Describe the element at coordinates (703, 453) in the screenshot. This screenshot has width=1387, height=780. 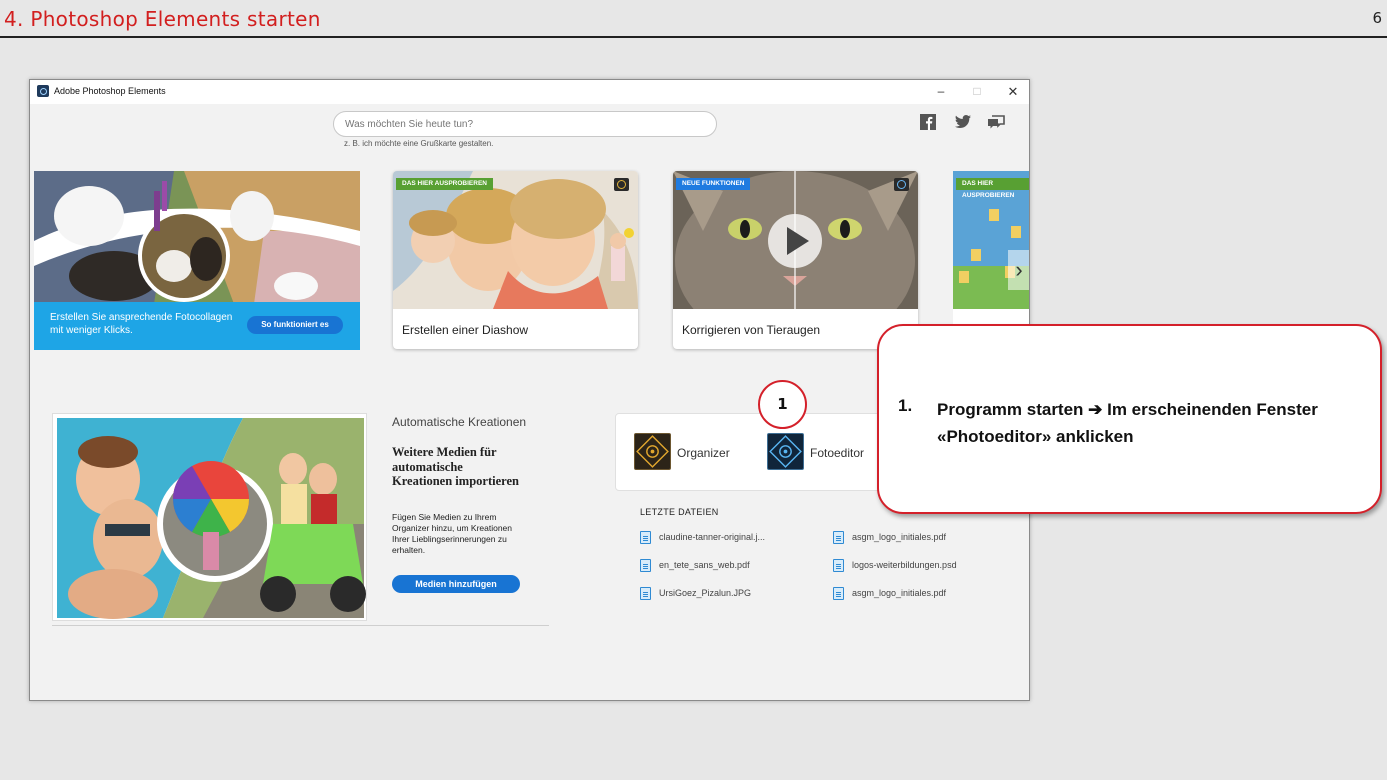
I see `organizer-label: Organizer` at that location.